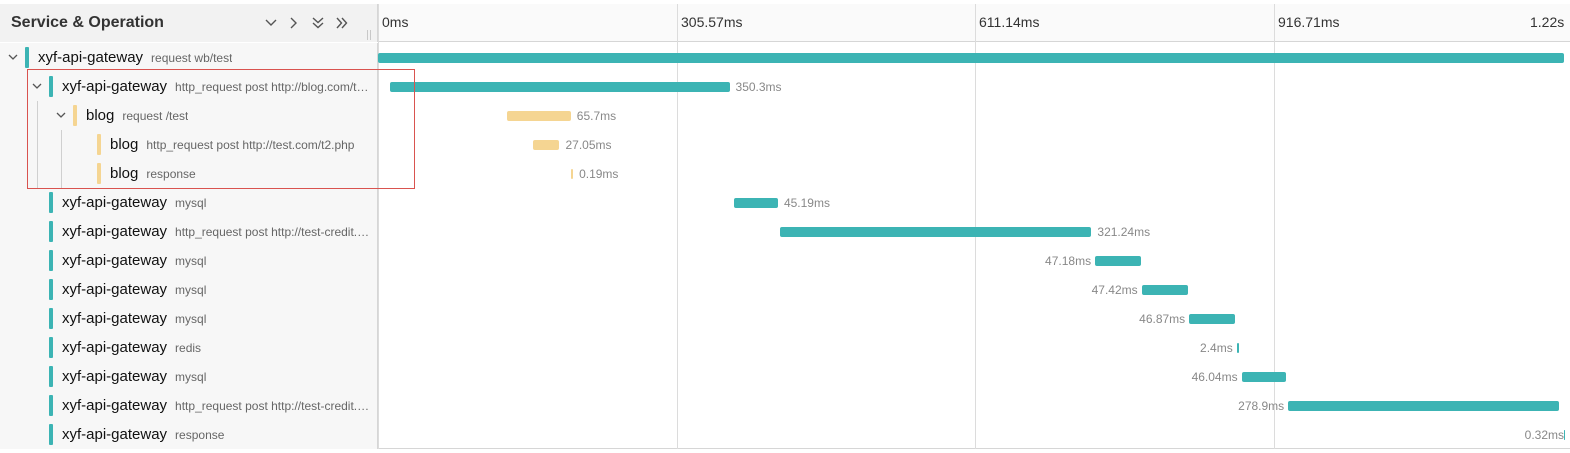 Image resolution: width=1570 pixels, height=453 pixels. I want to click on expand-one-button, so click(294, 23).